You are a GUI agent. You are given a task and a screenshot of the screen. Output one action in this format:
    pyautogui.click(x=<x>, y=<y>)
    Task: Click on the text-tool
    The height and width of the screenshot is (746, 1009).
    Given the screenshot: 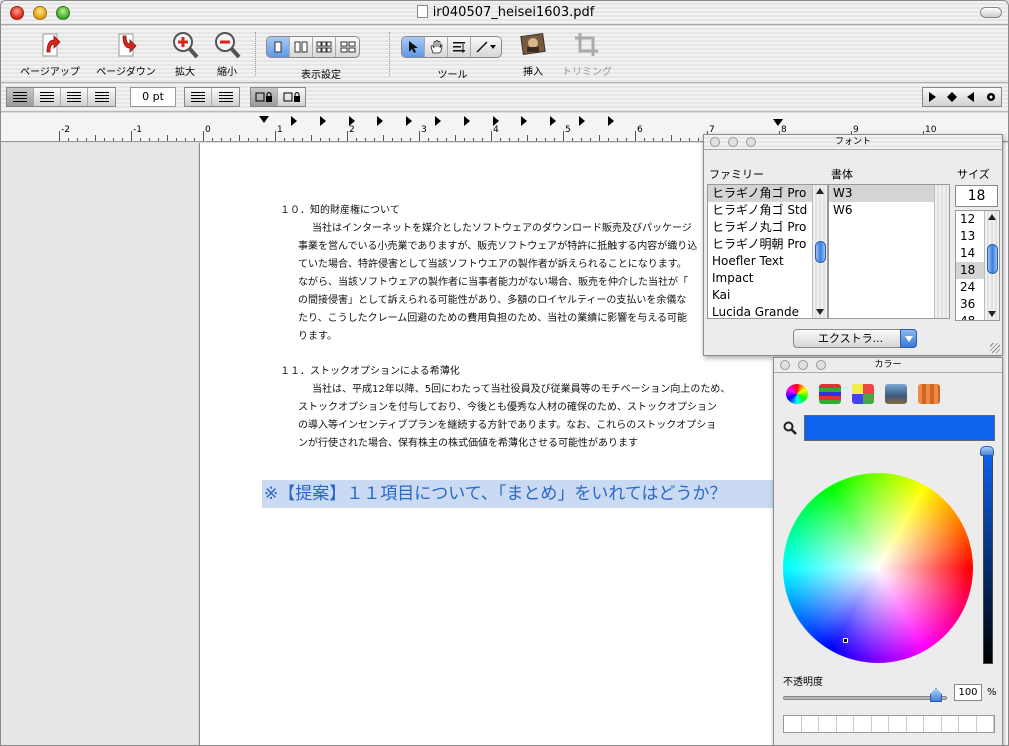 What is the action you would take?
    pyautogui.click(x=459, y=47)
    